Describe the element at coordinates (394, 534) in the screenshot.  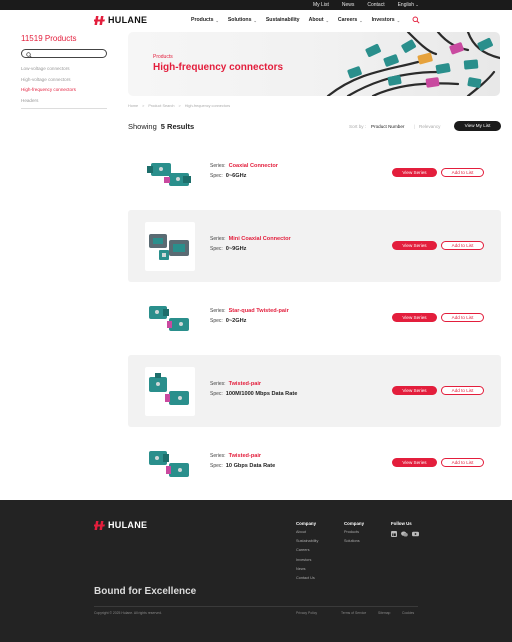
I see `linkedin-icon` at that location.